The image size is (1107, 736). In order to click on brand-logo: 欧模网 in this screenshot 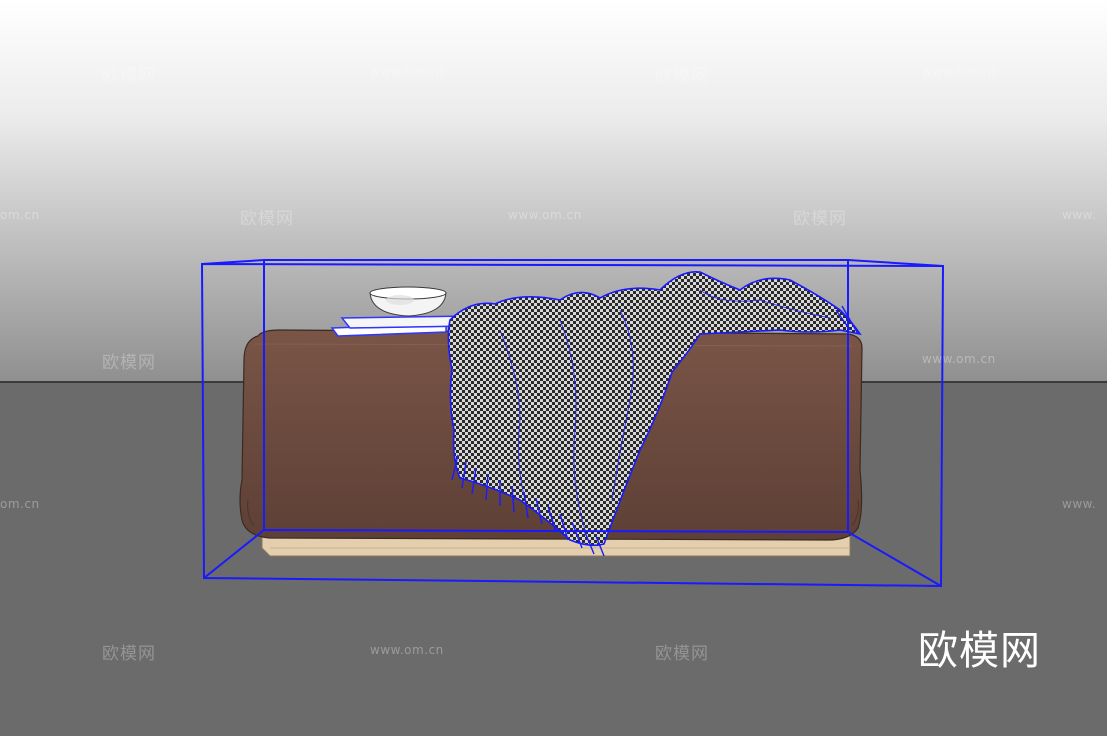, I will do `click(979, 651)`.